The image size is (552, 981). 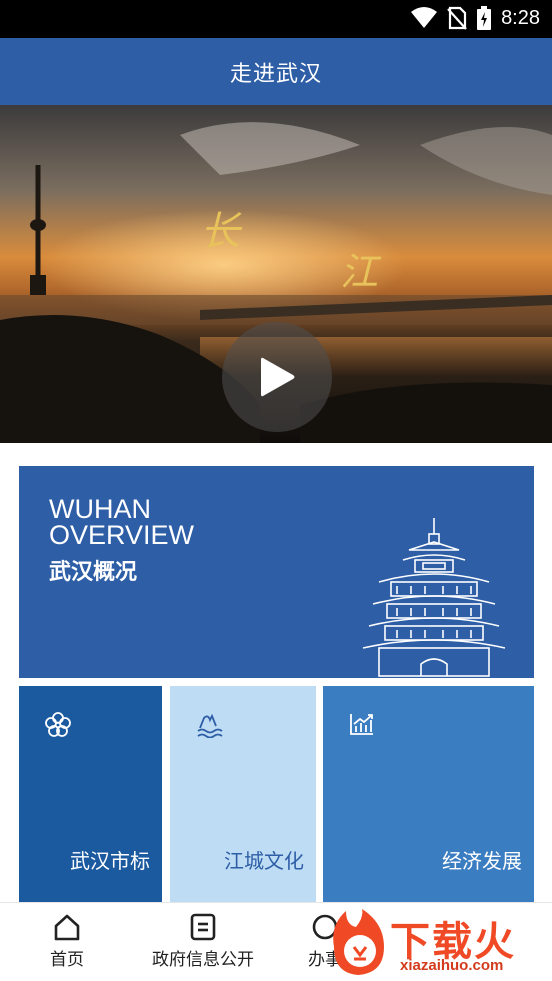 What do you see at coordinates (482, 861) in the screenshot?
I see `tile-label: 经济发展` at bounding box center [482, 861].